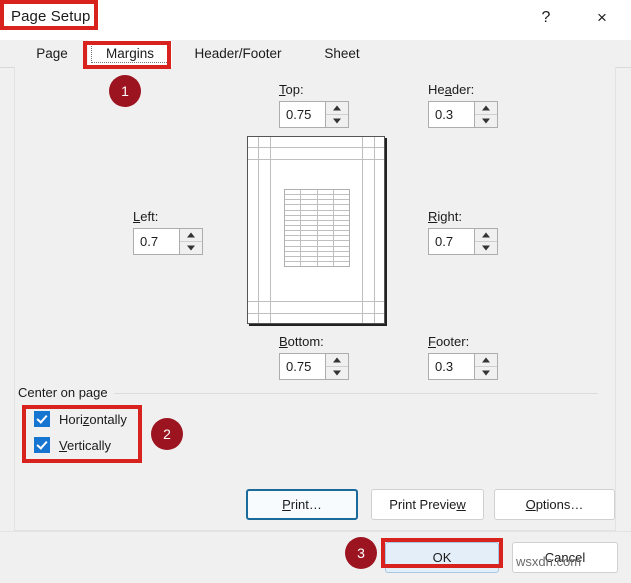 This screenshot has height=583, width=631. What do you see at coordinates (451, 366) in the screenshot?
I see `footer-margin-value: 0.3` at bounding box center [451, 366].